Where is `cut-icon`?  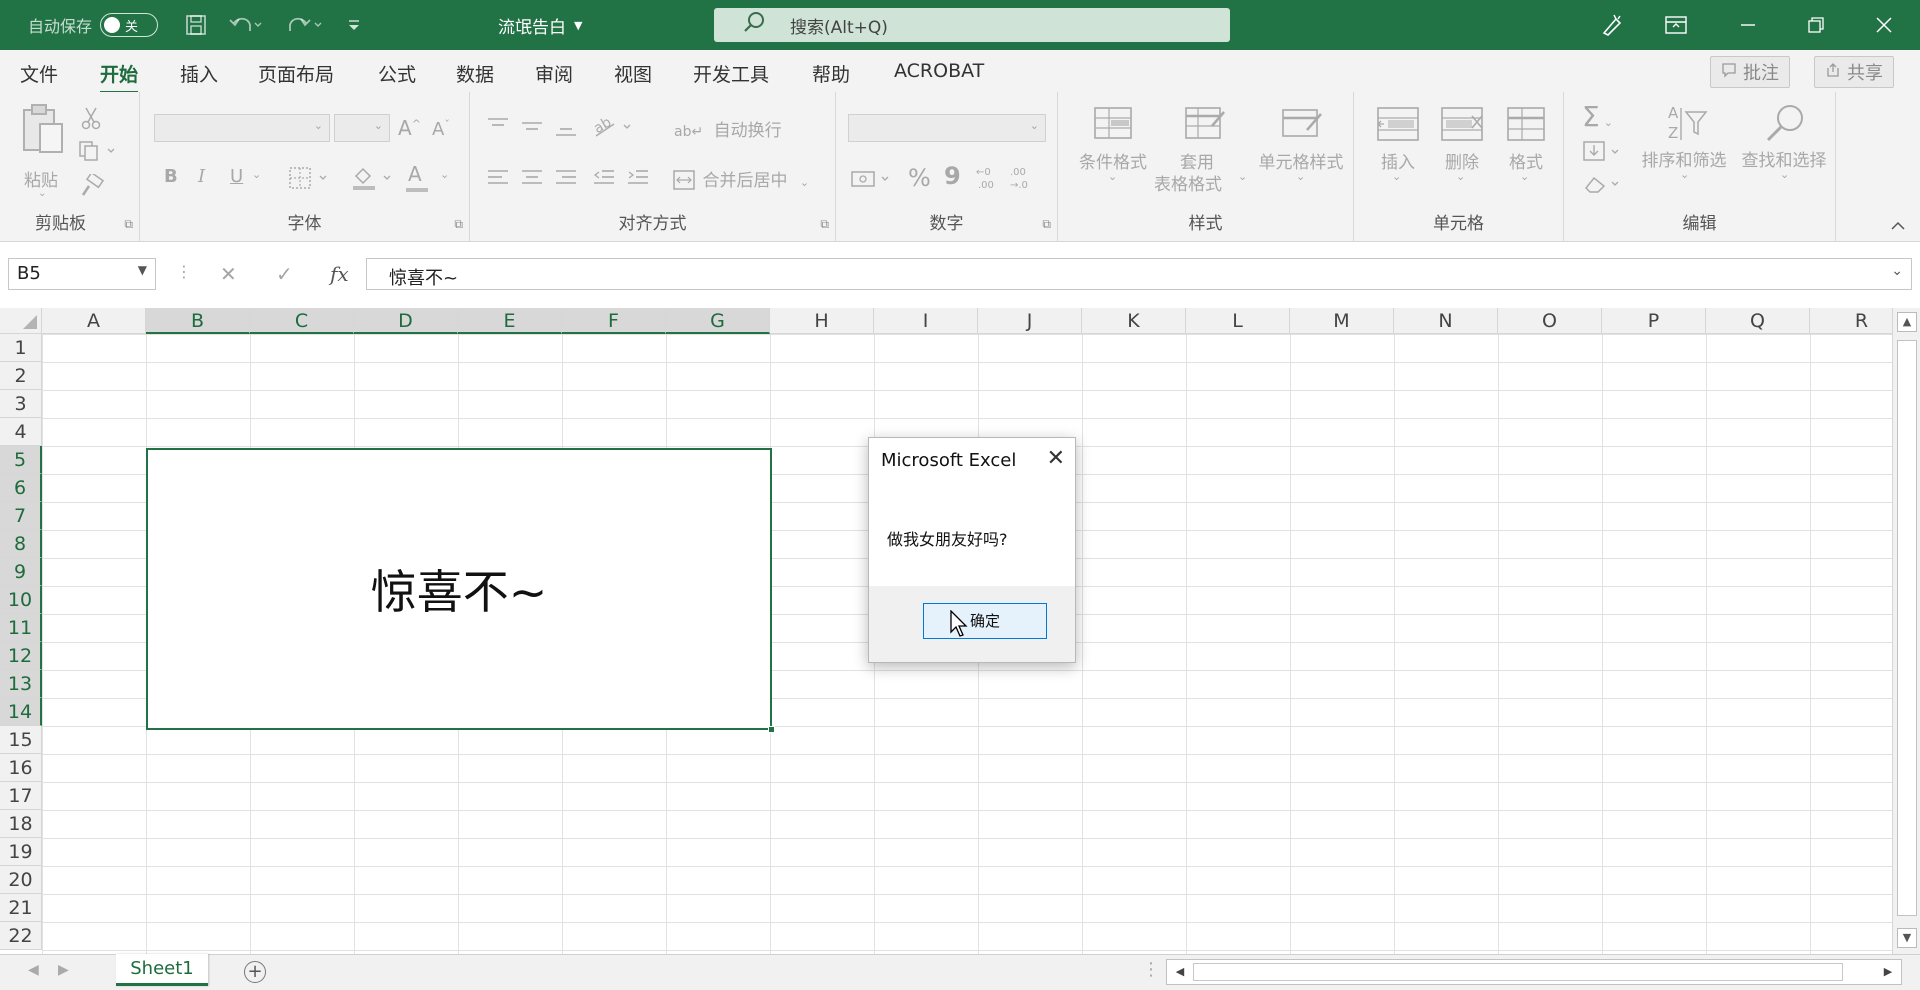
cut-icon is located at coordinates (91, 120).